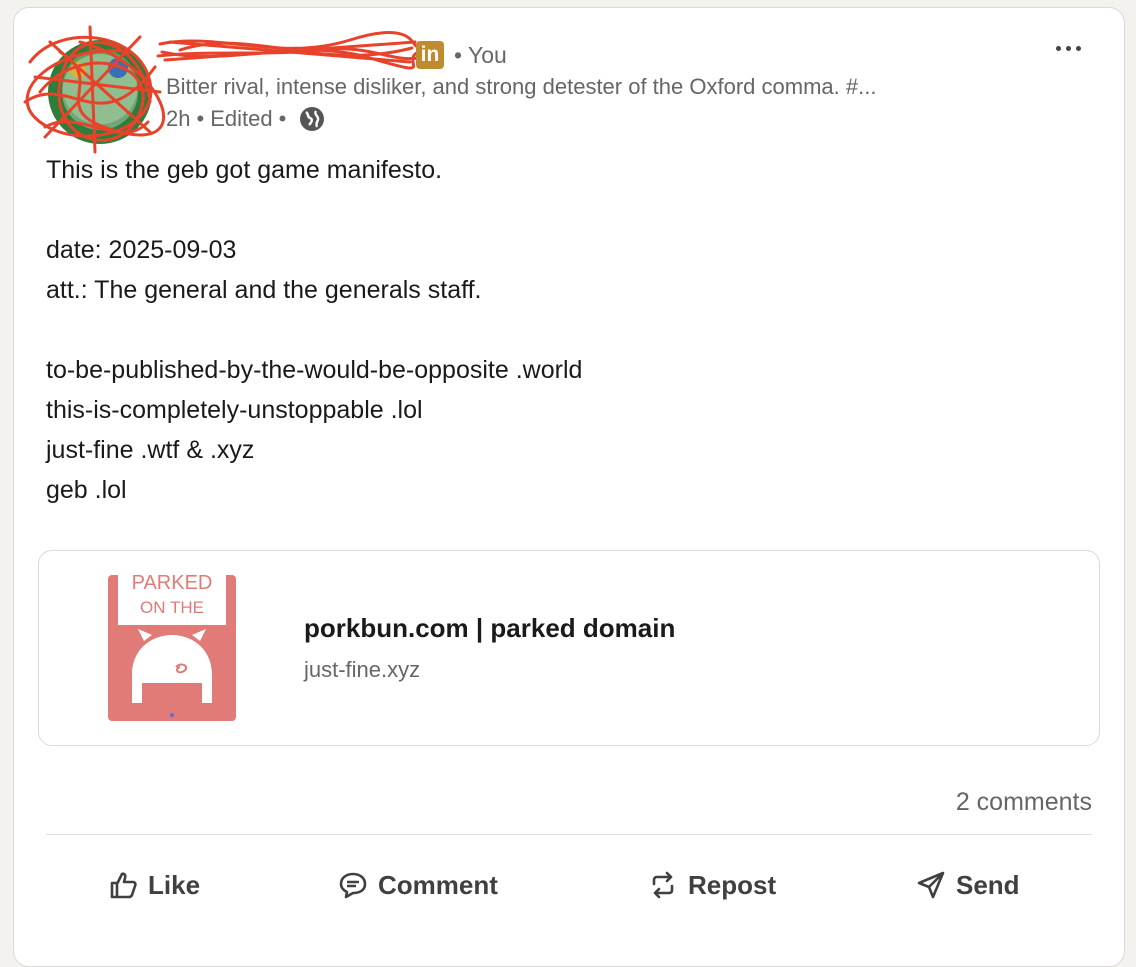  What do you see at coordinates (931, 885) in the screenshot?
I see `send-icon` at bounding box center [931, 885].